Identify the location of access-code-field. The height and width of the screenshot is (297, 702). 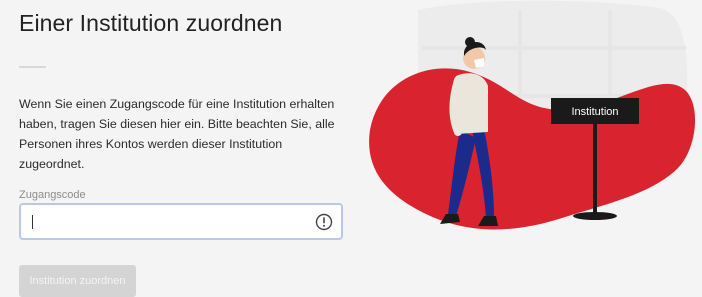
(181, 221).